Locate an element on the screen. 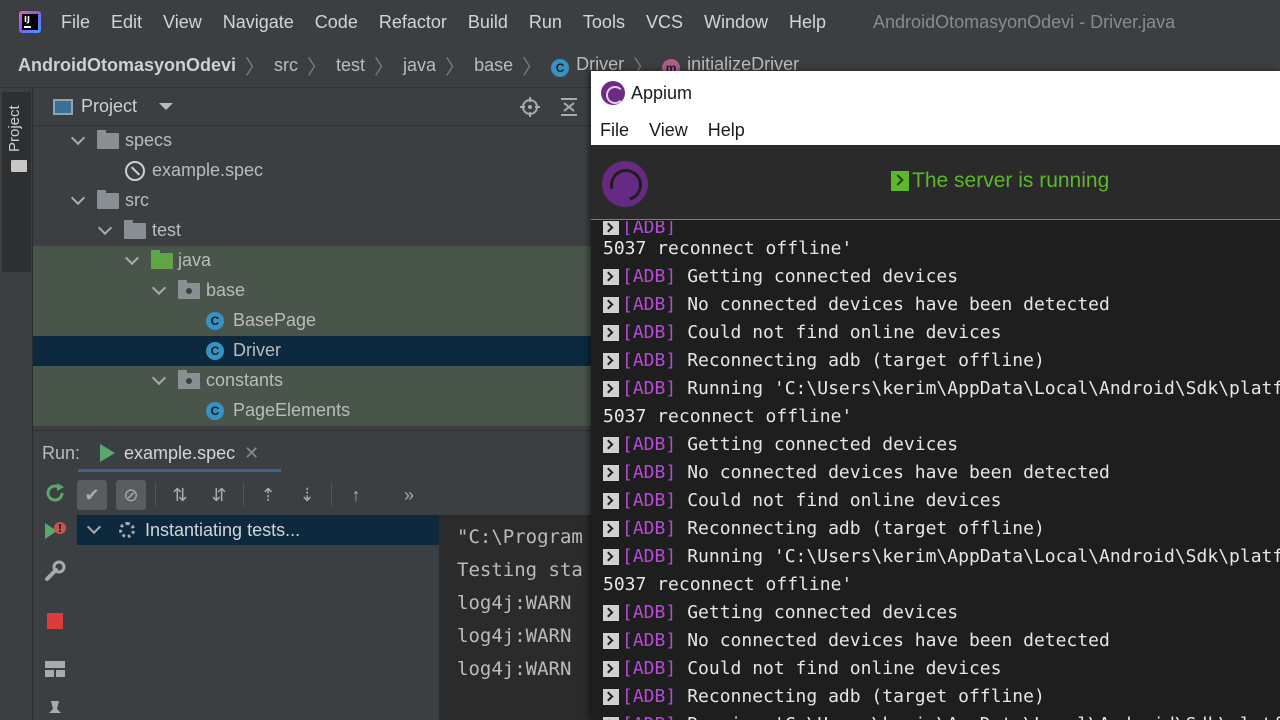 The height and width of the screenshot is (720, 1280). sort-by-duration-icon: ⇵ is located at coordinates (219, 495).